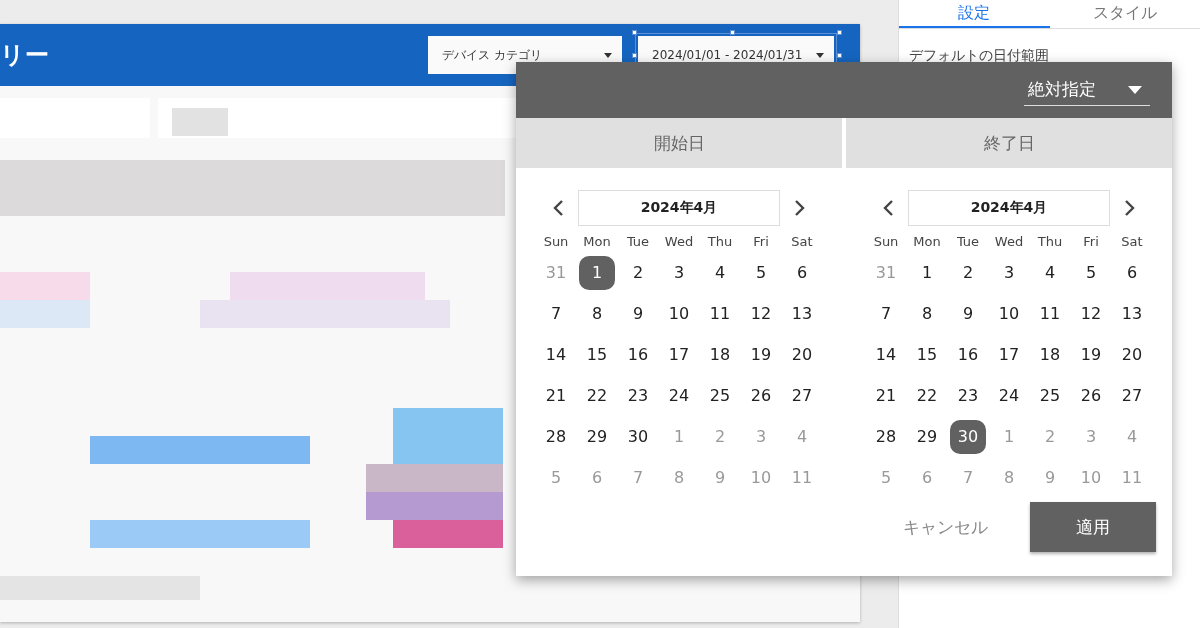 Image resolution: width=1200 pixels, height=628 pixels. I want to click on apply-button: 適用, so click(1093, 527).